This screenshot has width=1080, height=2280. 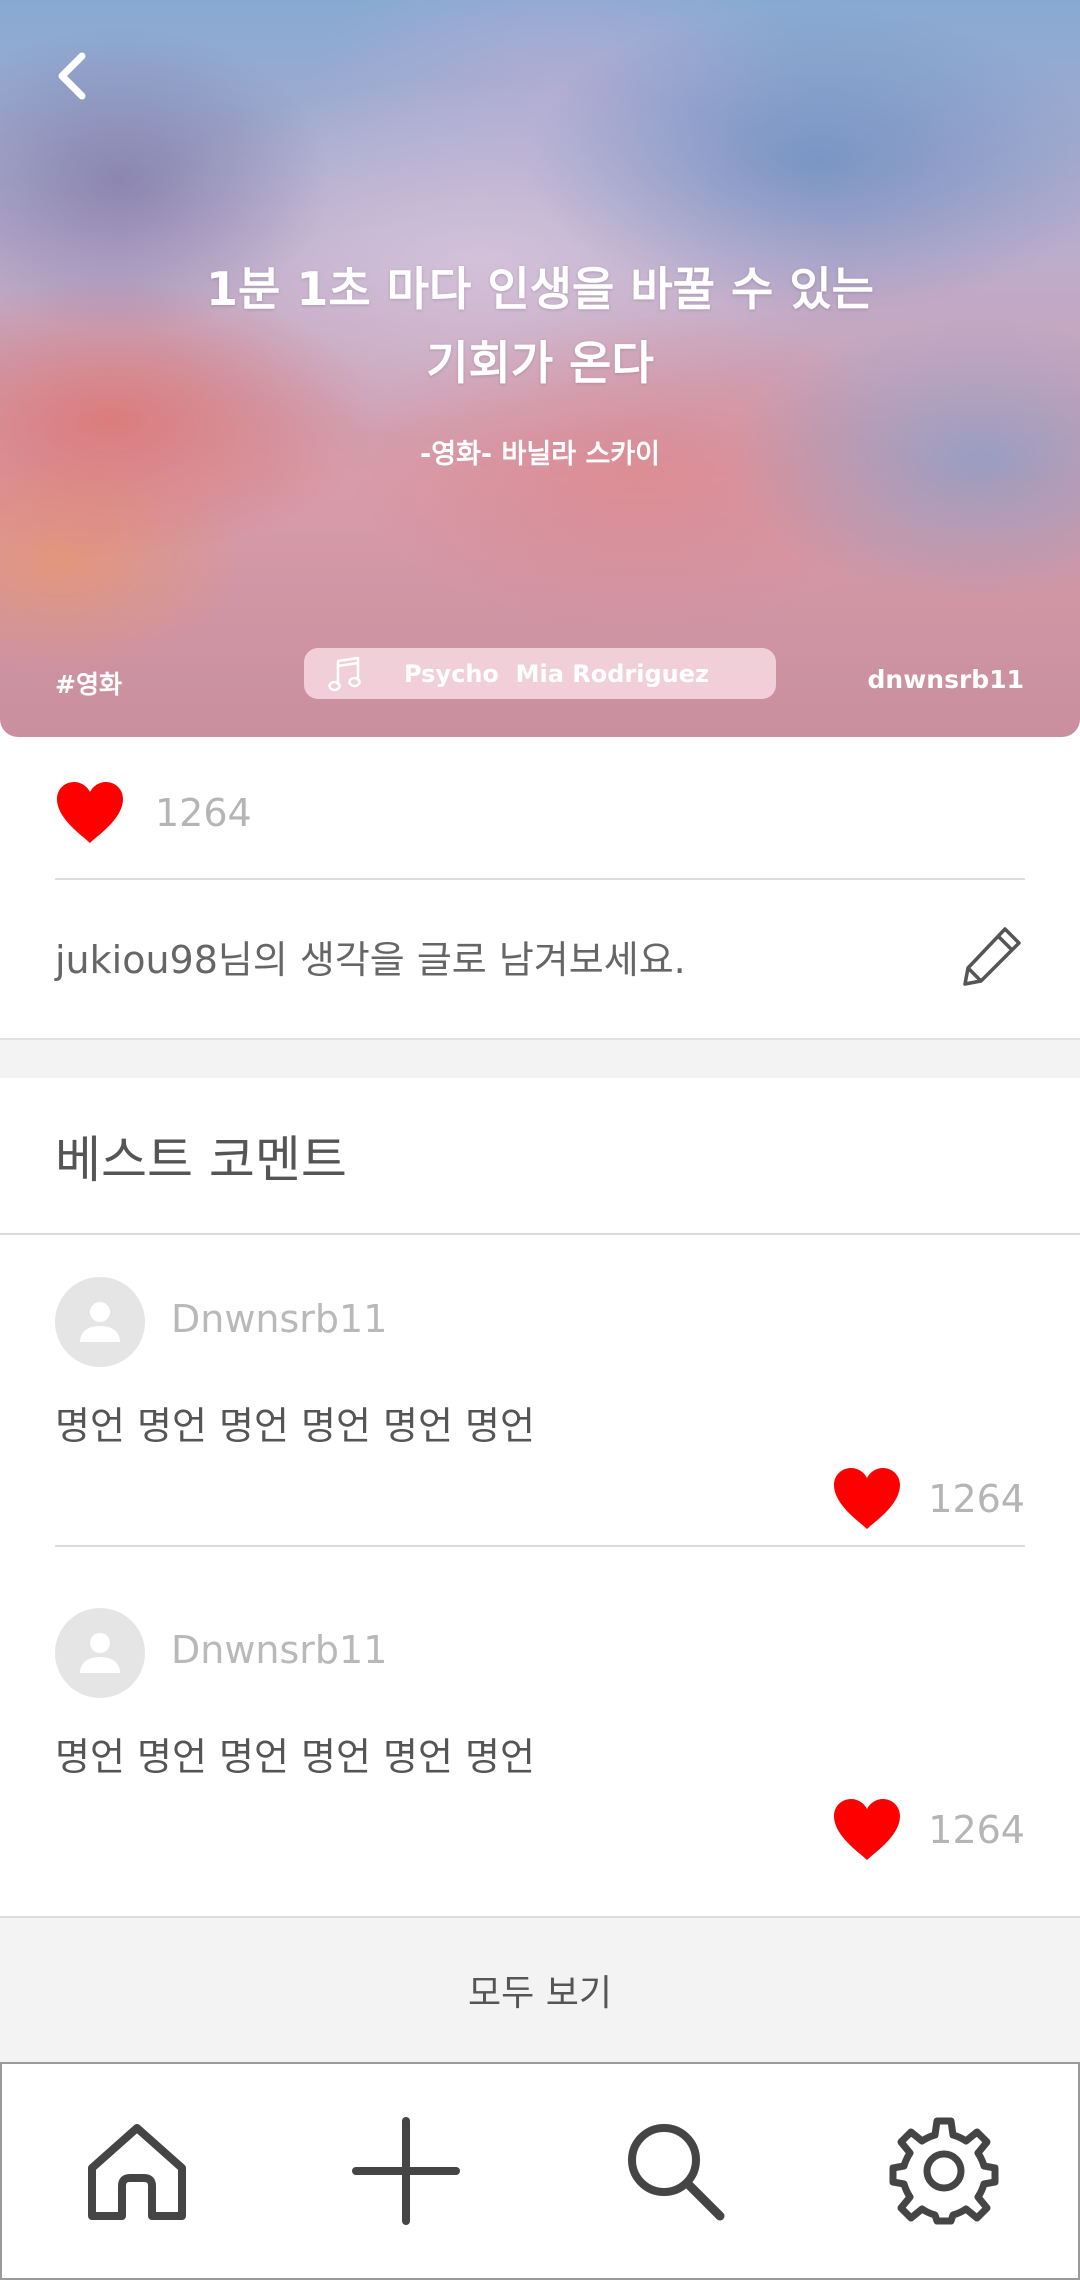 I want to click on nav-home, so click(x=137, y=2171).